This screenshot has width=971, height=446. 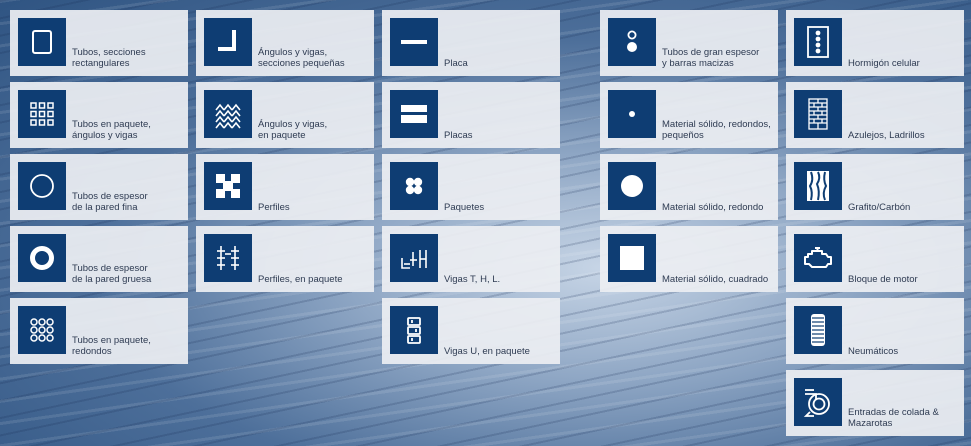 I want to click on tile-thin-wall-tubes: Tubos de espesor de la pared fina, so click(x=99, y=187).